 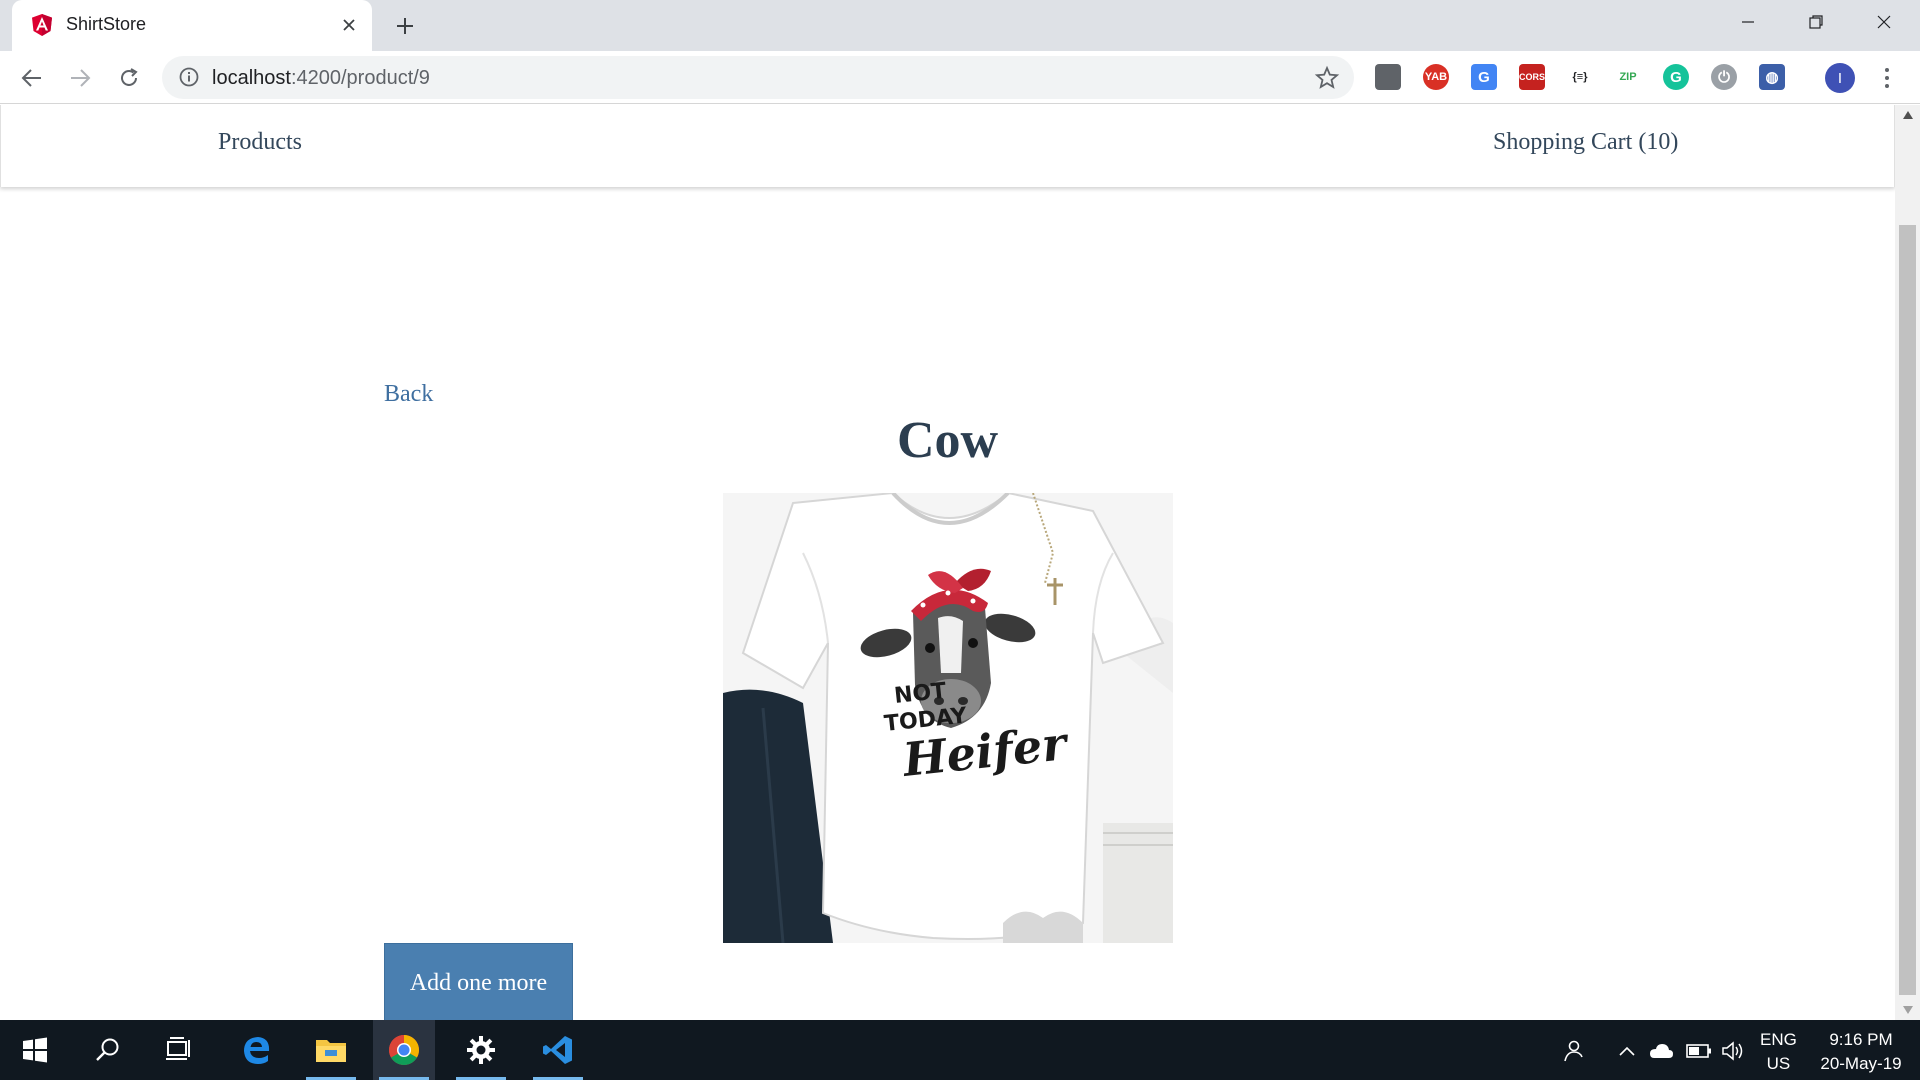 What do you see at coordinates (960, 25) in the screenshot?
I see `browser-tabstrip: ShirtStore` at bounding box center [960, 25].